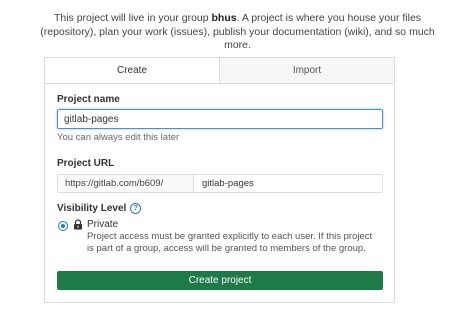 The image size is (474, 313). Describe the element at coordinates (220, 119) in the screenshot. I see `project-name-input: gitlab-pages` at that location.